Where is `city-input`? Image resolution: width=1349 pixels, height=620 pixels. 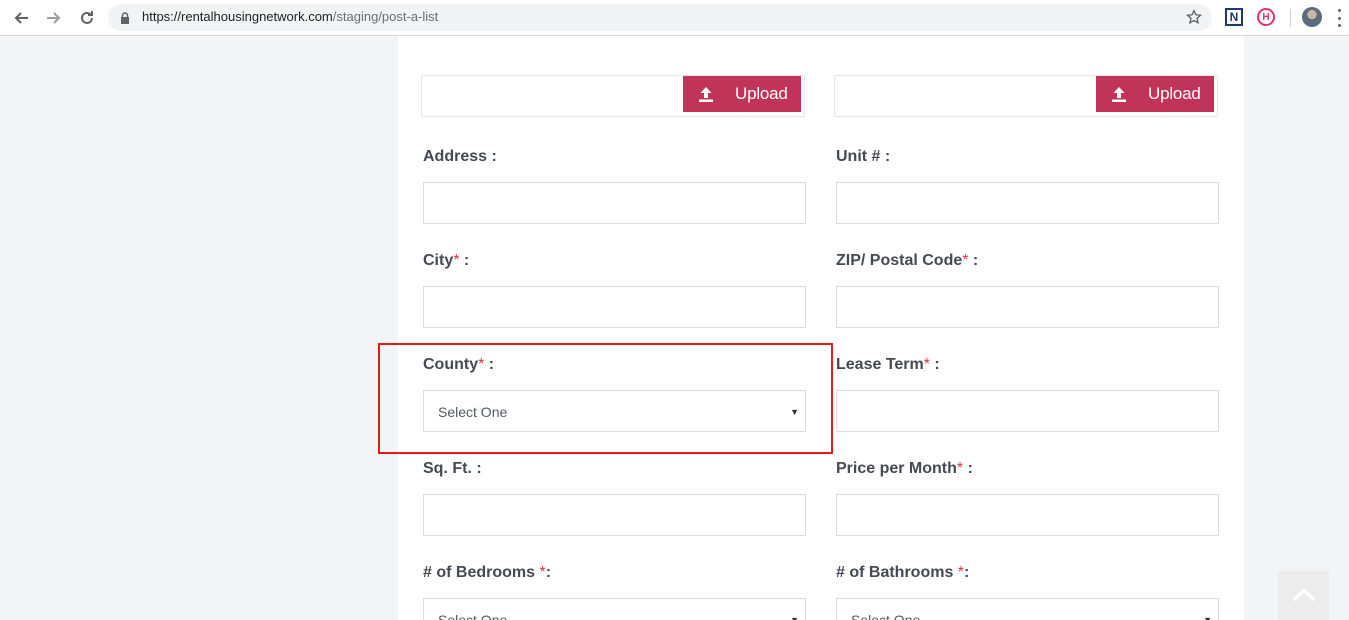 city-input is located at coordinates (614, 307).